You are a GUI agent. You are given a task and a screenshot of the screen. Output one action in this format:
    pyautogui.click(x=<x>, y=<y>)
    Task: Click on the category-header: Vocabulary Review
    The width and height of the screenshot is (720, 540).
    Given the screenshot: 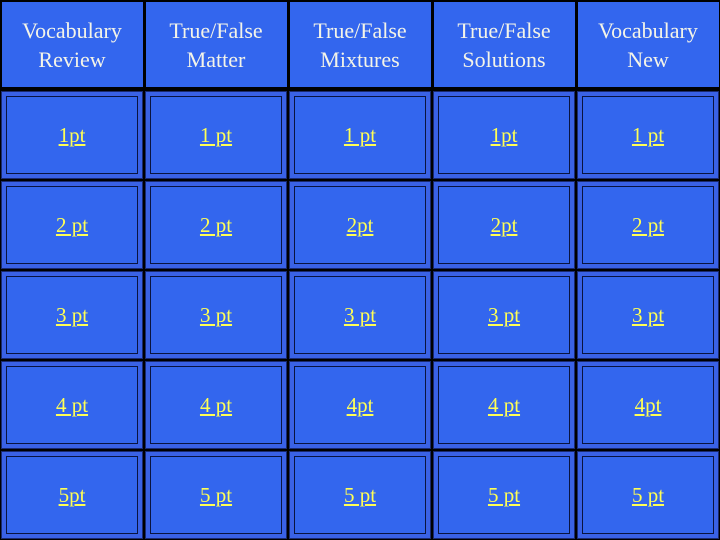 What is the action you would take?
    pyautogui.click(x=72, y=44)
    